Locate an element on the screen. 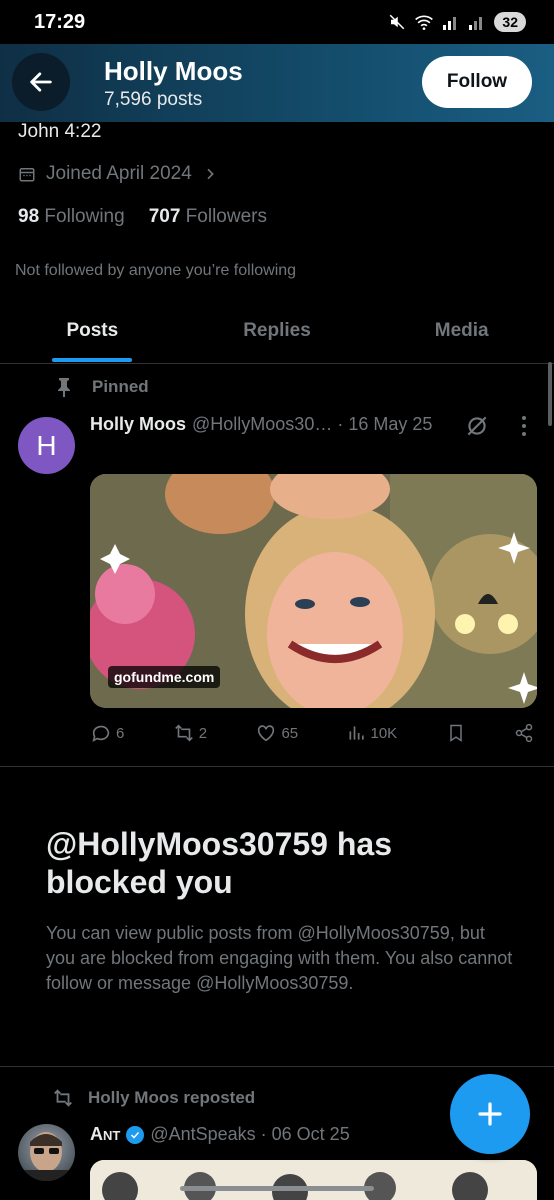  tab-posts: Posts is located at coordinates (92, 334).